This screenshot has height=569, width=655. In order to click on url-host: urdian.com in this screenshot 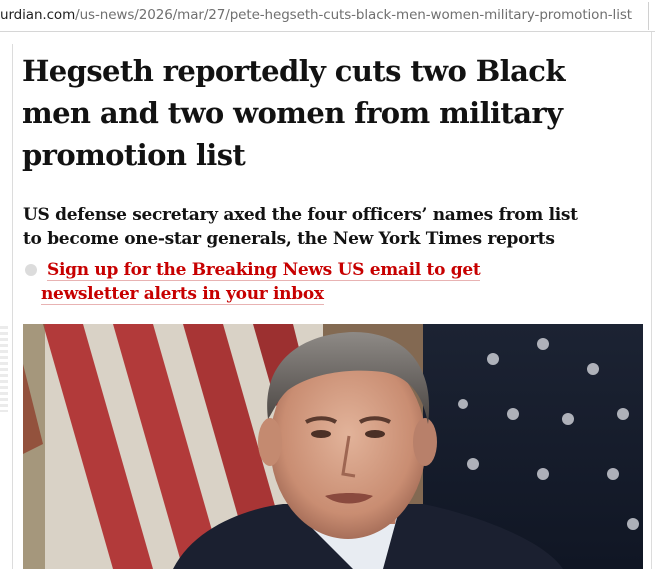, I will do `click(38, 15)`.